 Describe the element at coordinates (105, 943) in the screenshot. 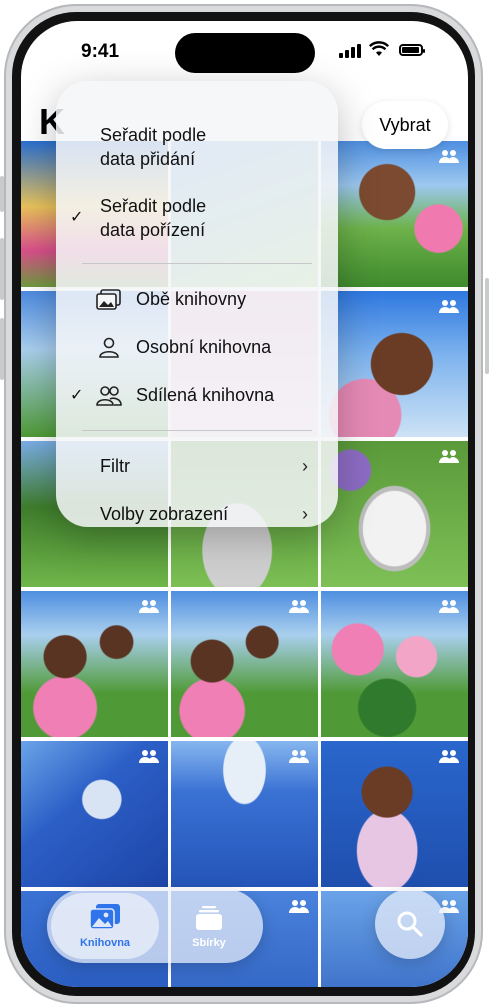

I see `tab-label: Knihovna` at that location.